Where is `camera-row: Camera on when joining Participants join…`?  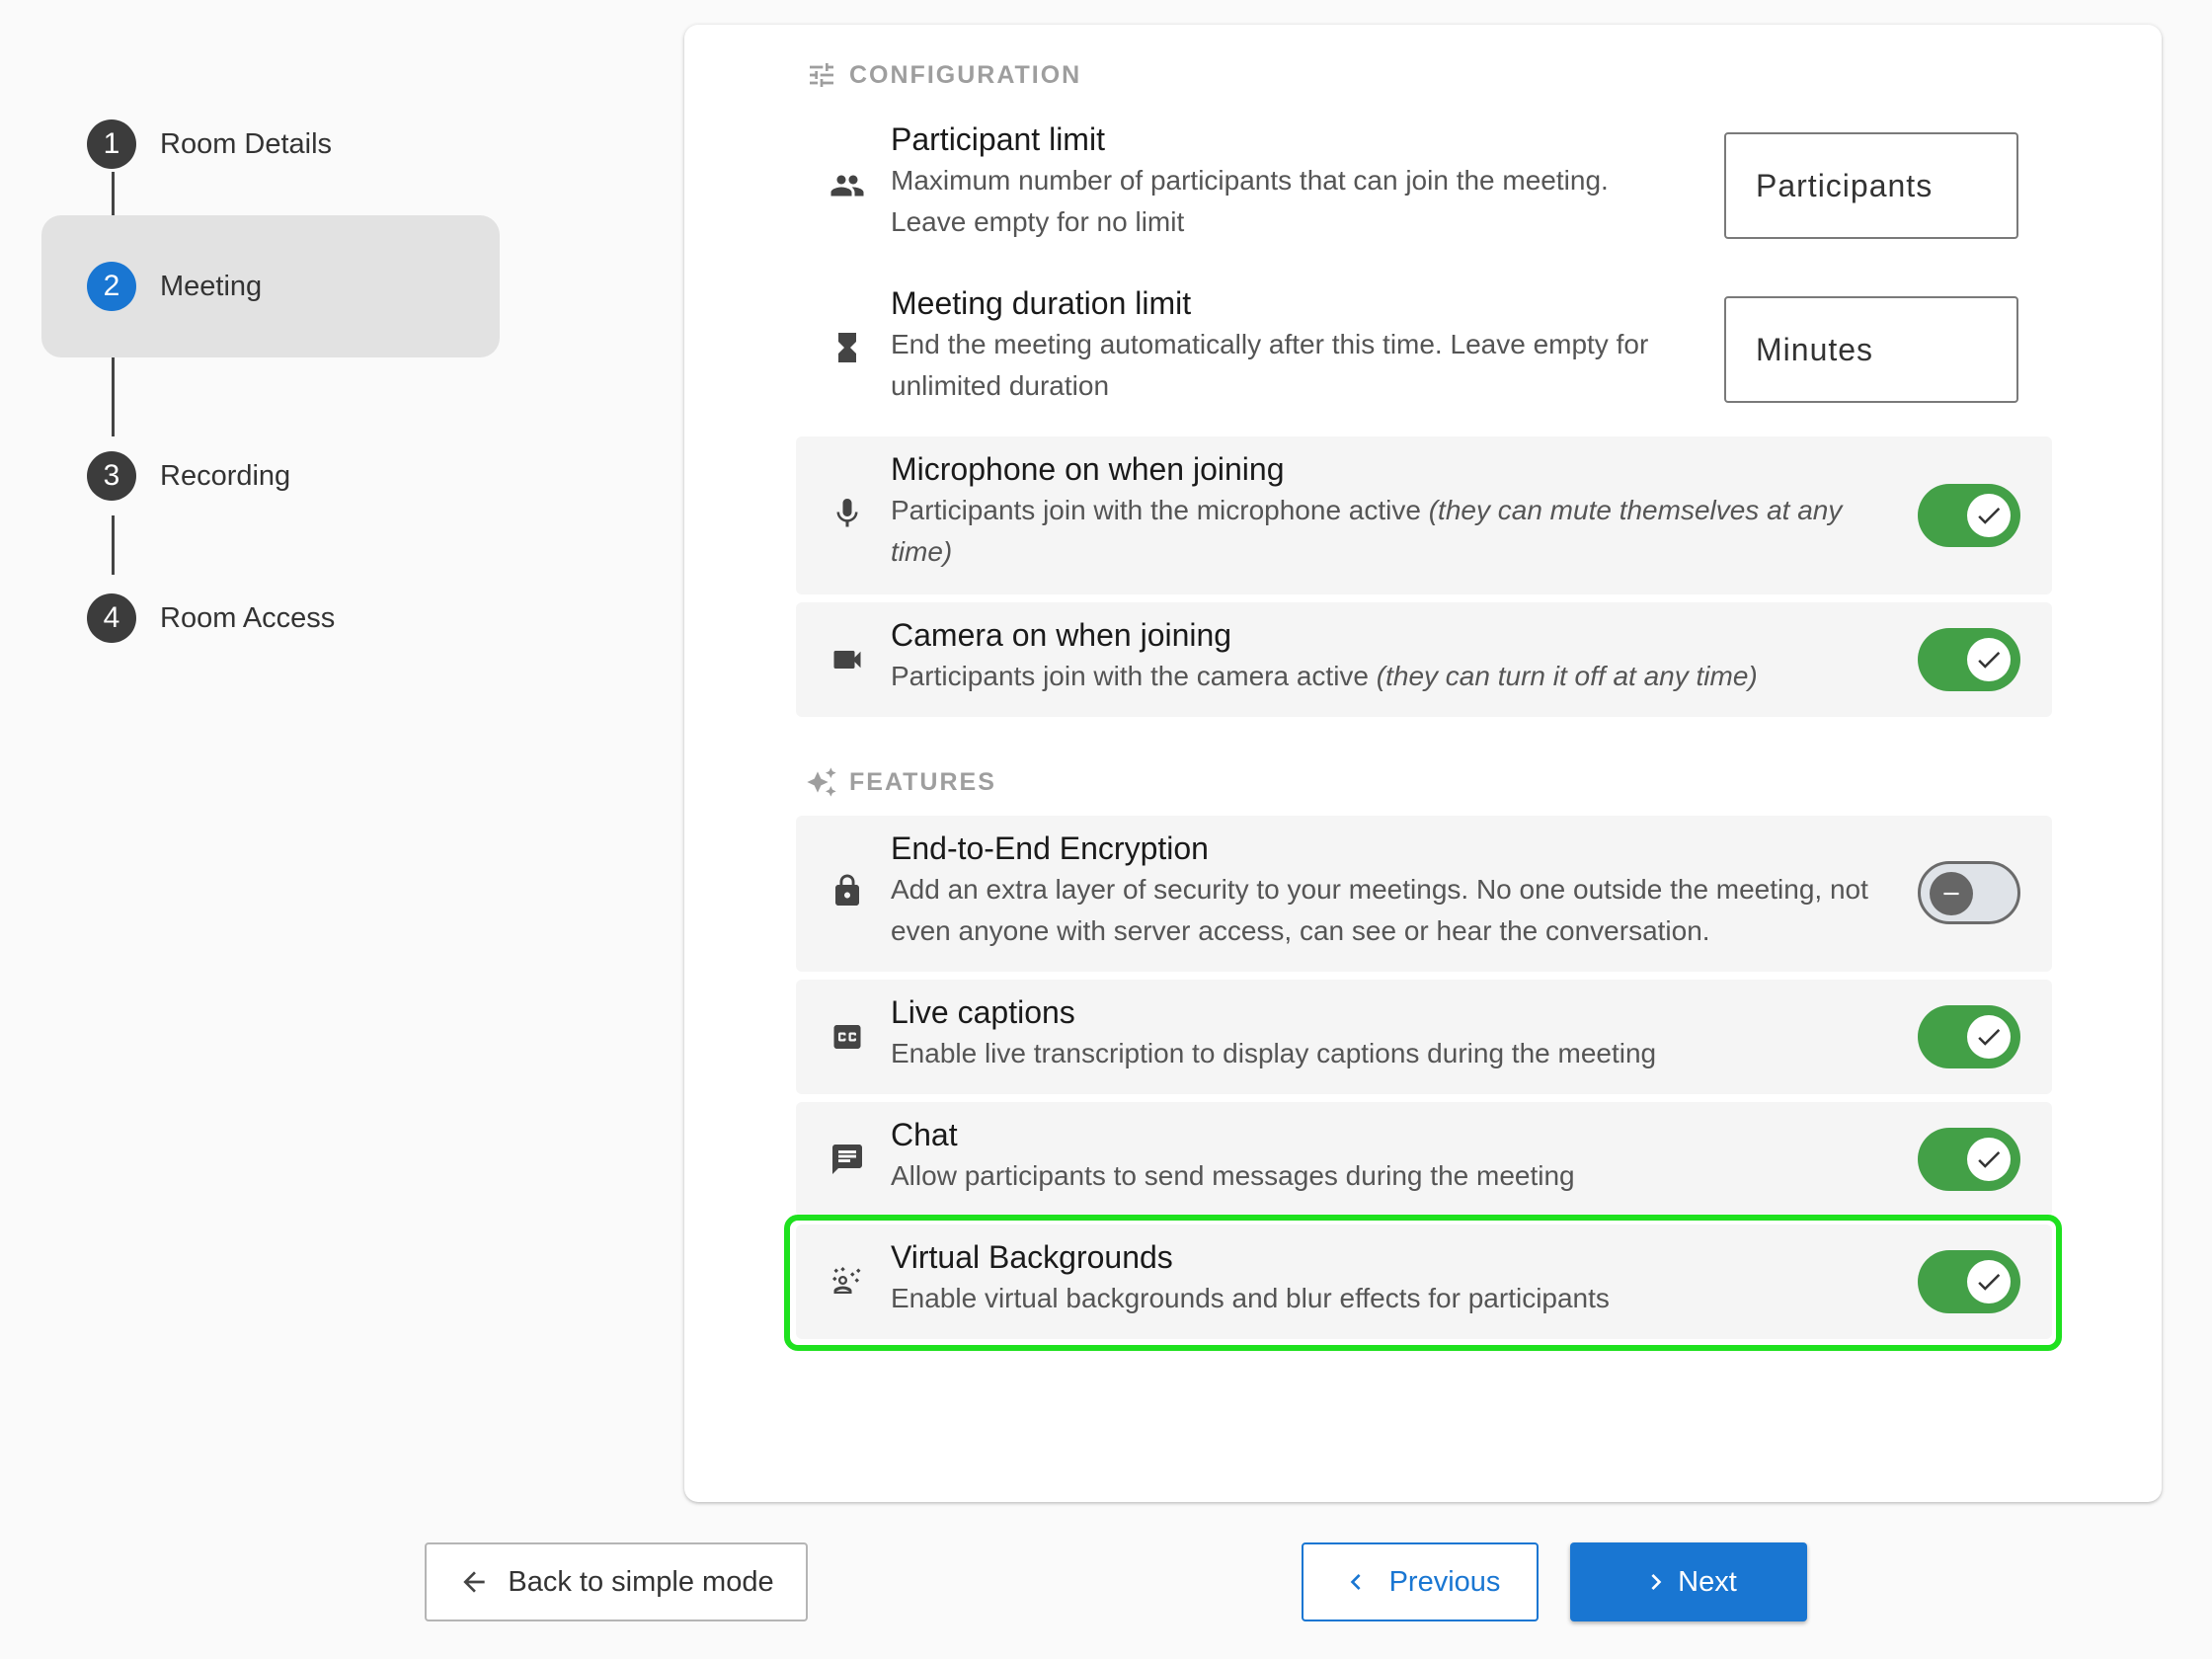
camera-row: Camera on when joining Participants join… is located at coordinates (1424, 660).